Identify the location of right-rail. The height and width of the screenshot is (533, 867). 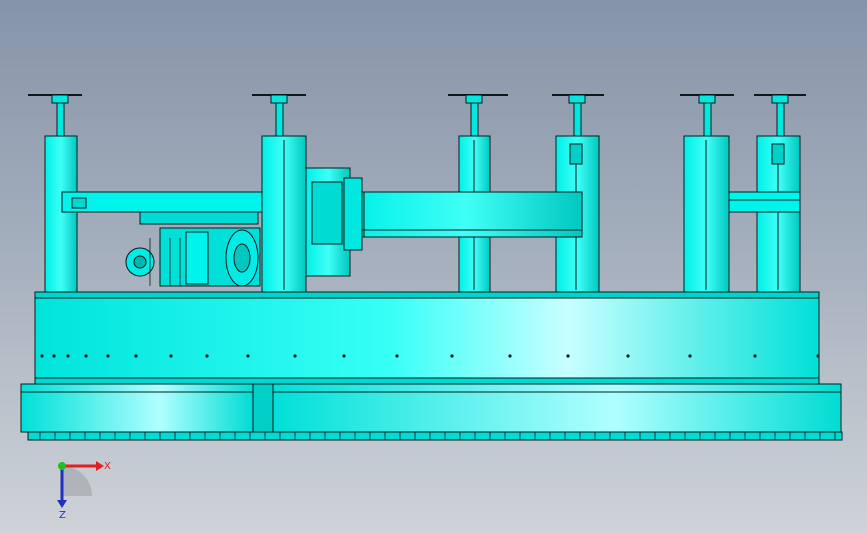
(557, 408).